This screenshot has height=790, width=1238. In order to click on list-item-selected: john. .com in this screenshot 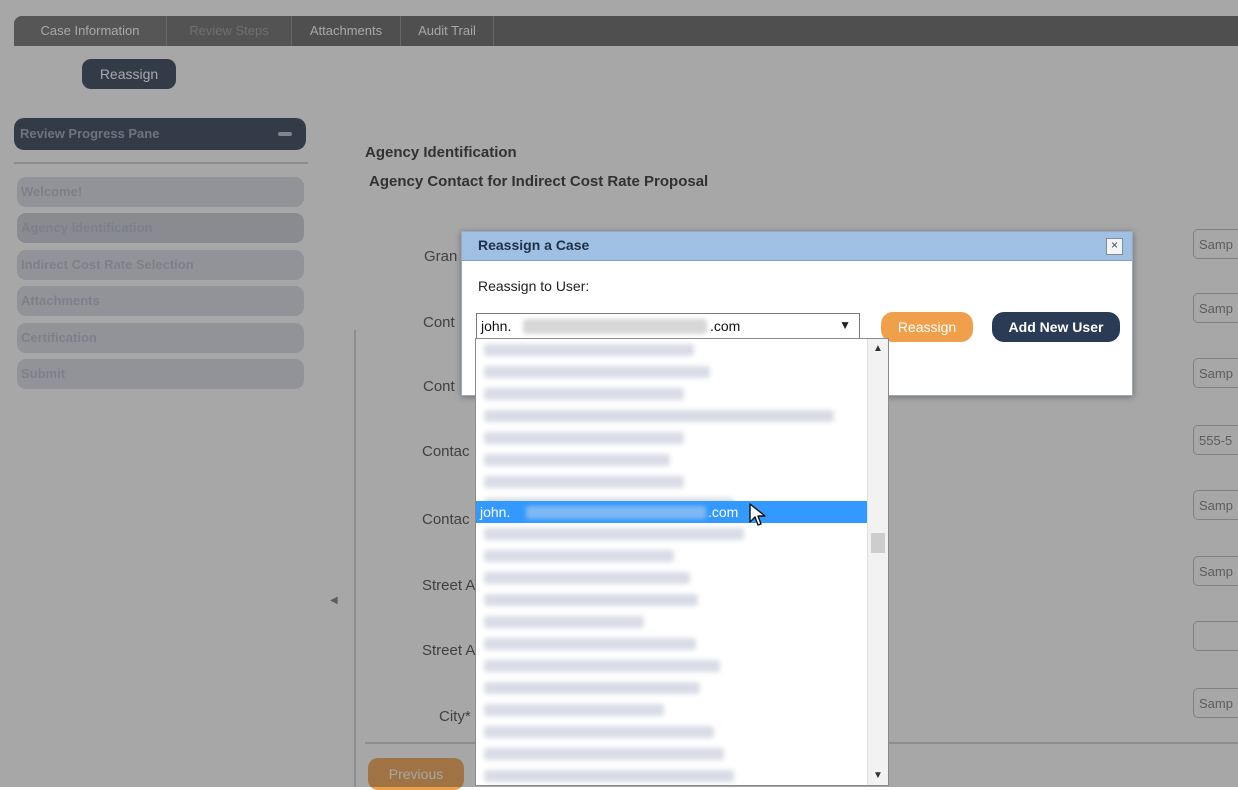, I will do `click(672, 512)`.